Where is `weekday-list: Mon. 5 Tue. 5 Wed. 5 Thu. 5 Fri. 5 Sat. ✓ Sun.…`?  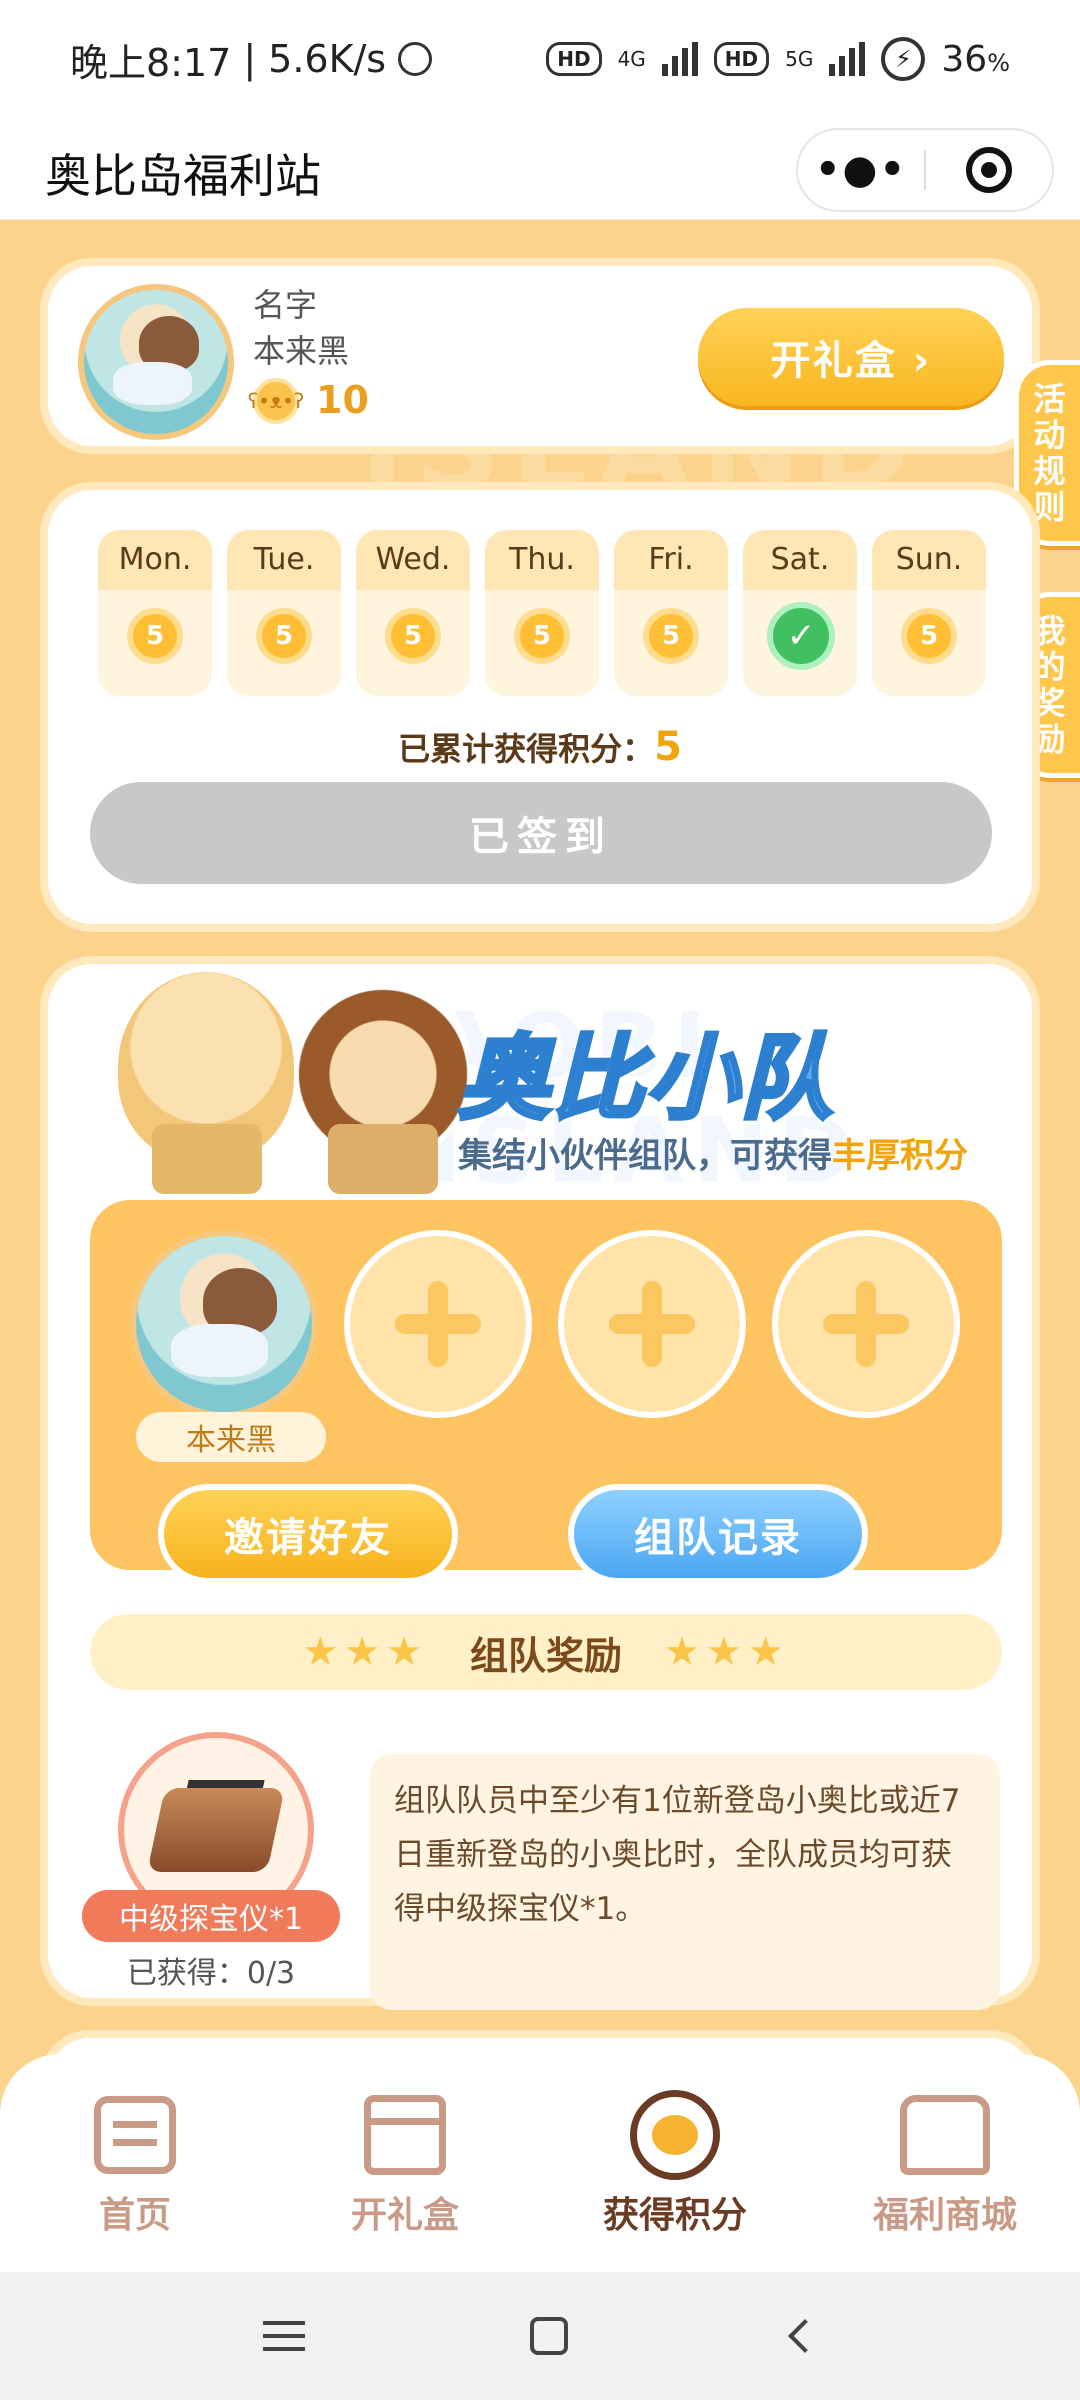 weekday-list: Mon. 5 Tue. 5 Wed. 5 Thu. 5 Fri. 5 Sat. ✓ Sun.… is located at coordinates (542, 613).